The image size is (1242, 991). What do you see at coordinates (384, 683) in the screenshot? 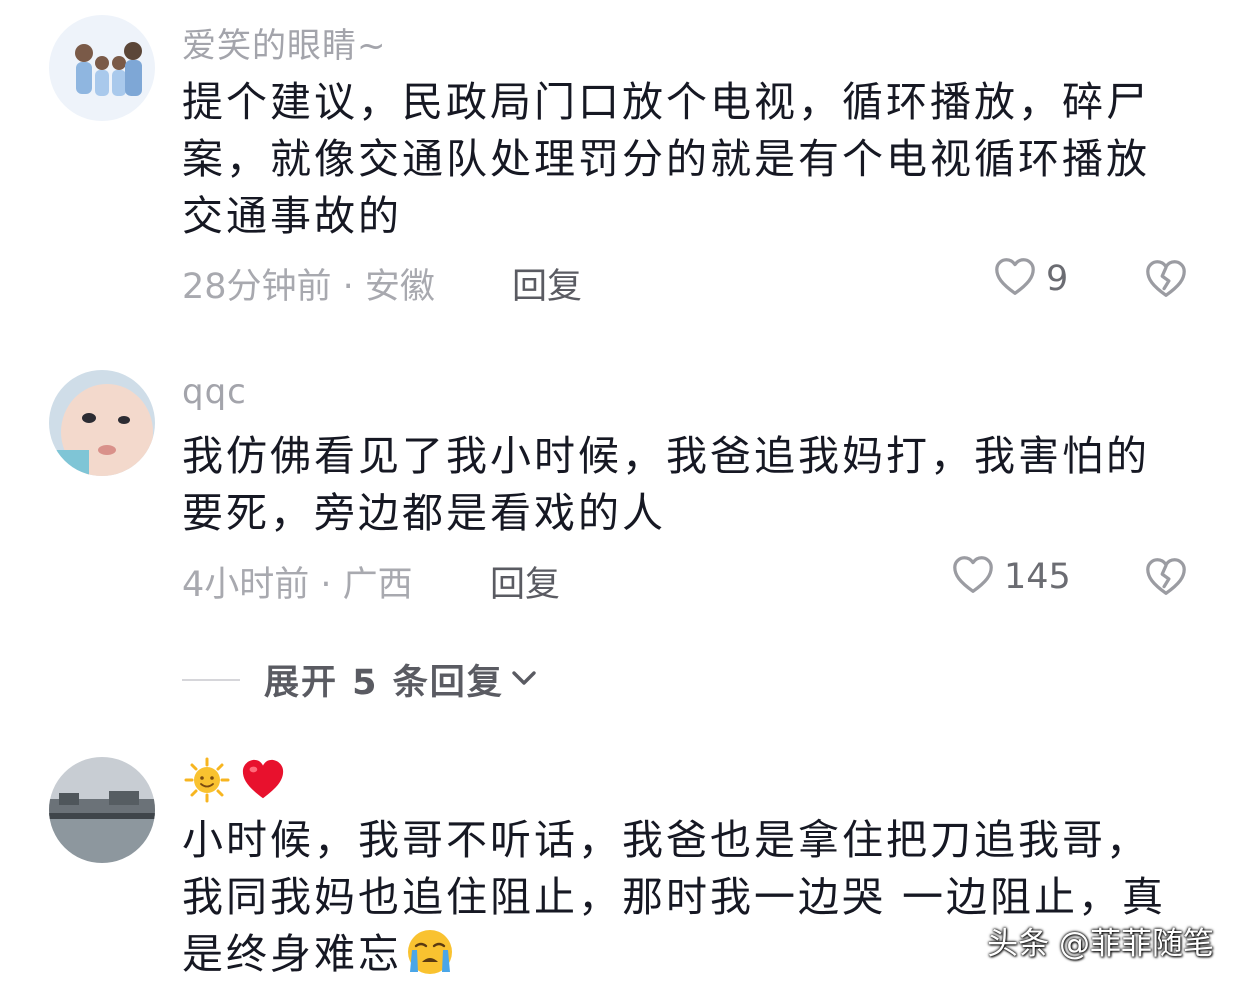
I see `expand-replies-label: 展开 5 条回复` at bounding box center [384, 683].